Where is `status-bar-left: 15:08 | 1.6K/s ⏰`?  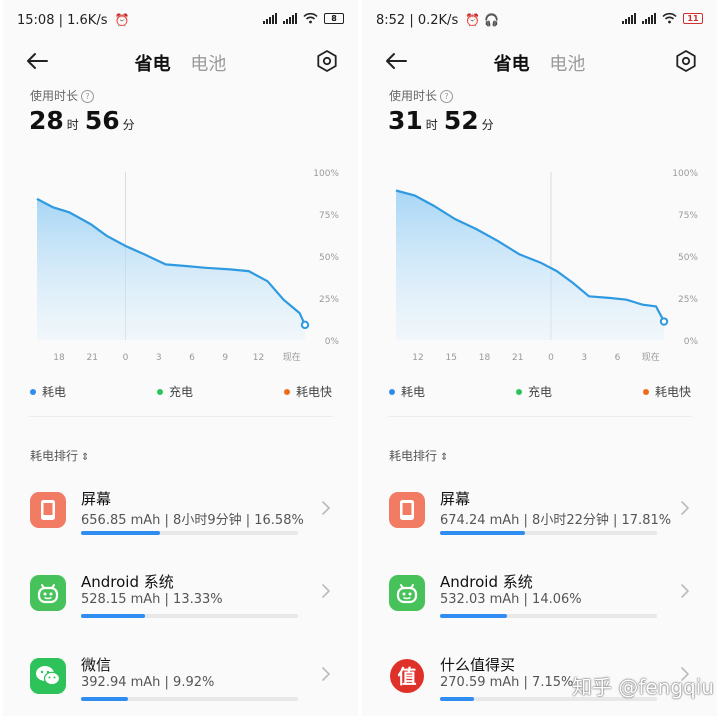 status-bar-left: 15:08 | 1.6K/s ⏰ is located at coordinates (73, 20).